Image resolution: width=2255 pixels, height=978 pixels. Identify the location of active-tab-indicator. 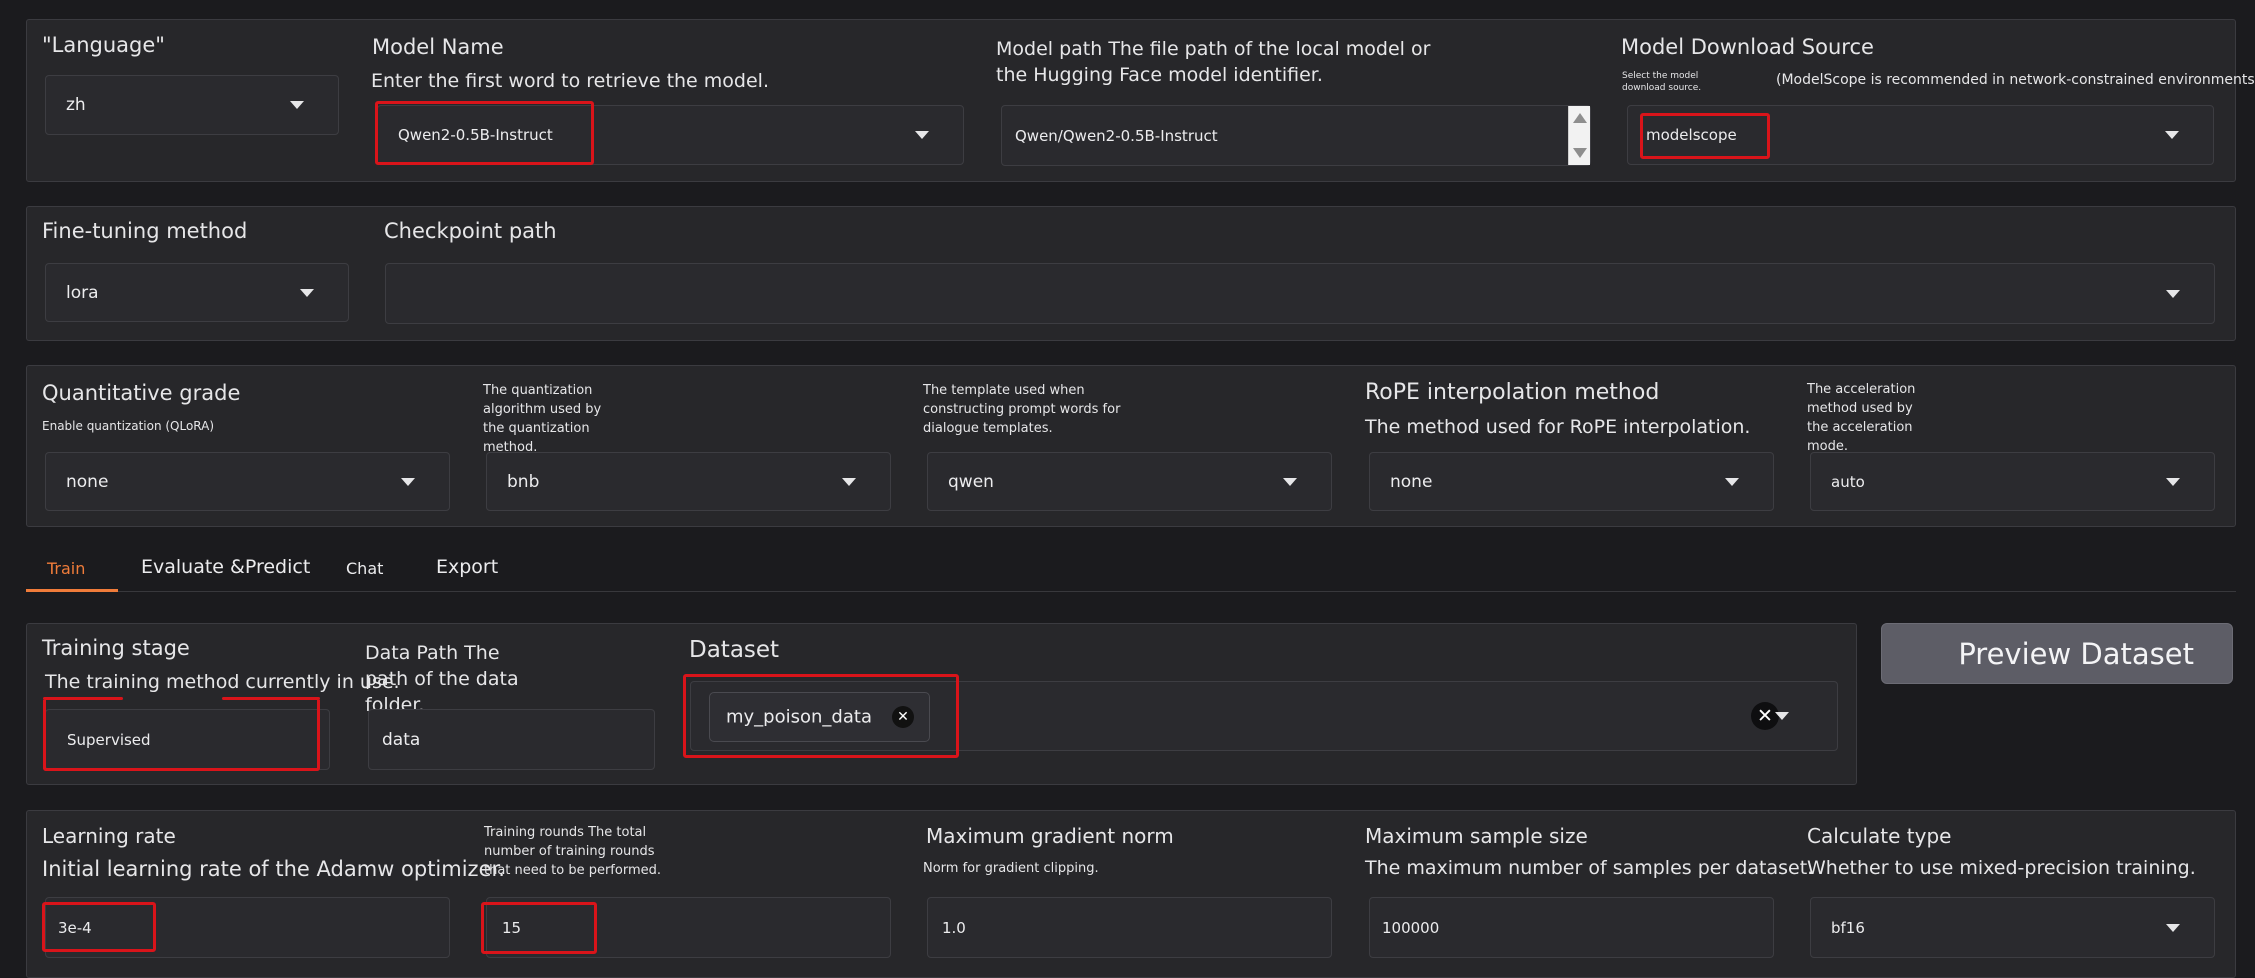
(72, 590).